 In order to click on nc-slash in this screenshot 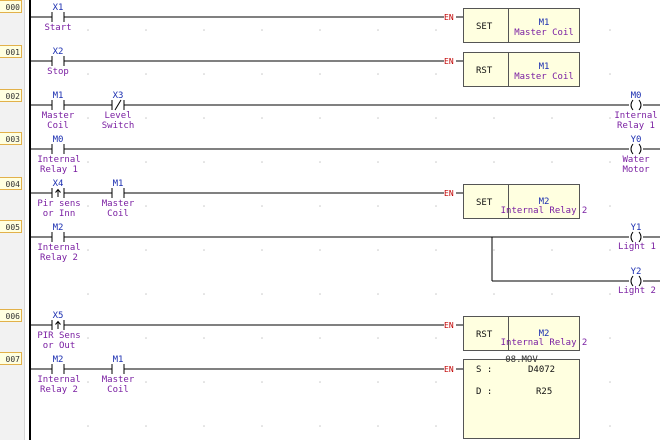, I will do `click(118, 105)`.